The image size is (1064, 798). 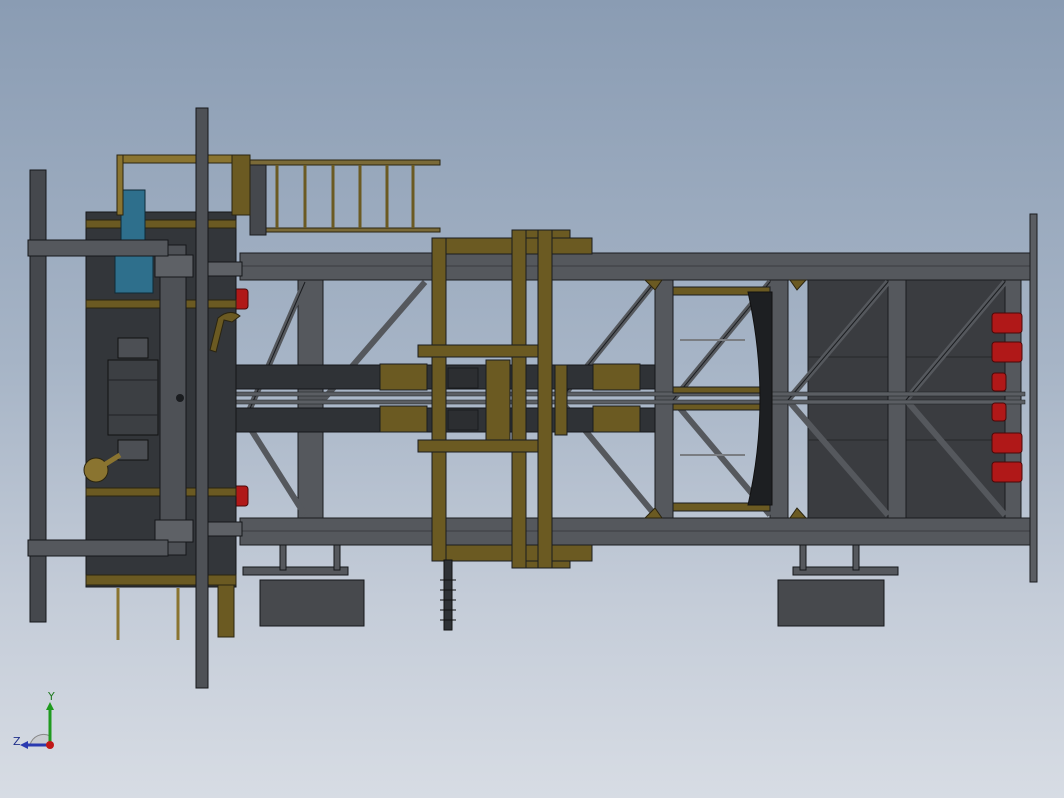 I want to click on orientation-triad: Y Z, so click(x=40, y=725).